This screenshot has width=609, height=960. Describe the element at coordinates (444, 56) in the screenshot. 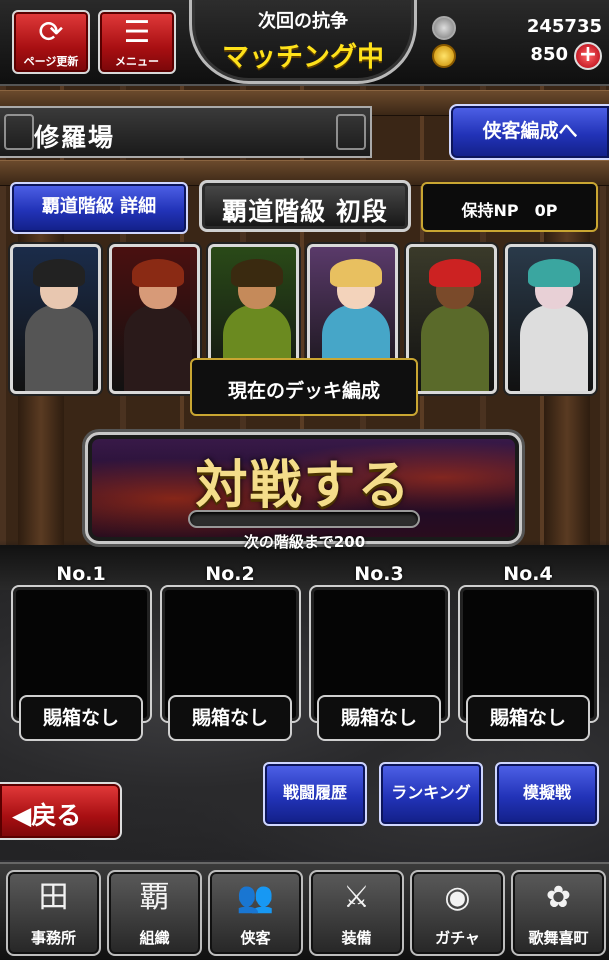

I see `gem-icon` at that location.